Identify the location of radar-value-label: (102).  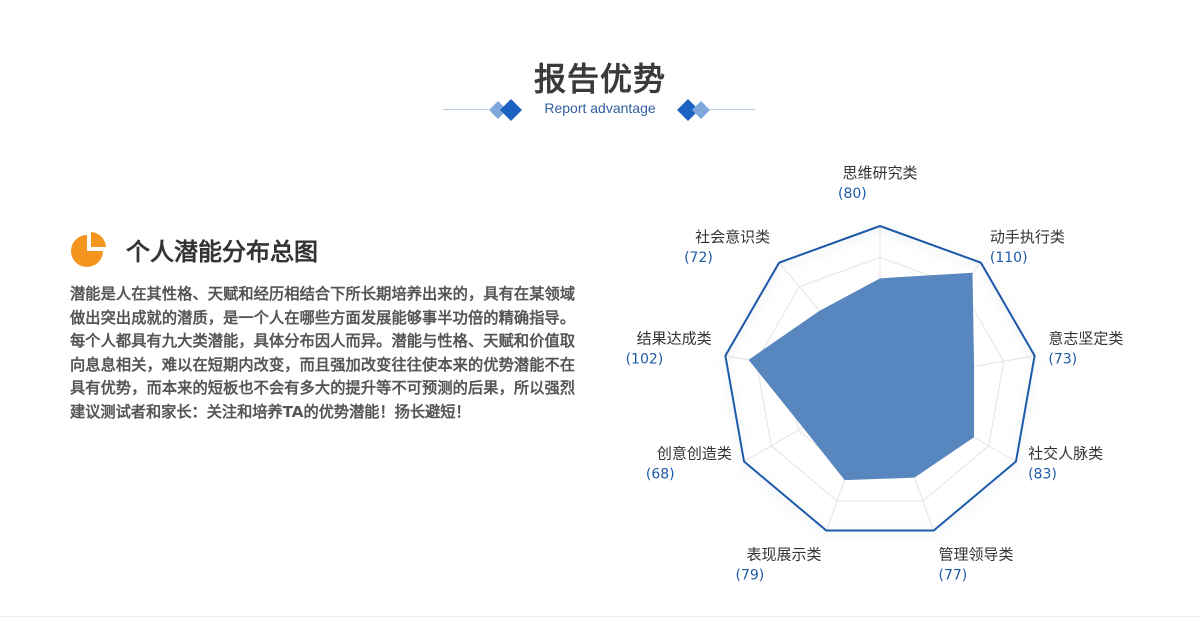
(645, 359).